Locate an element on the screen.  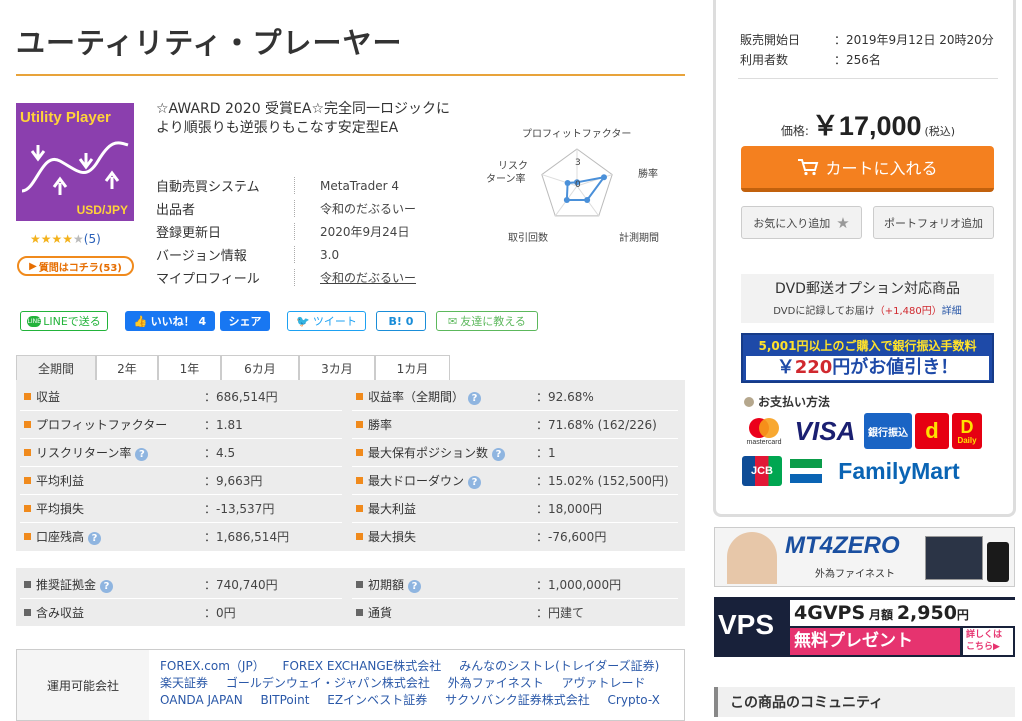
stat-row: 収益率（全期間）? ：92.68% is located at coordinates (475, 396).